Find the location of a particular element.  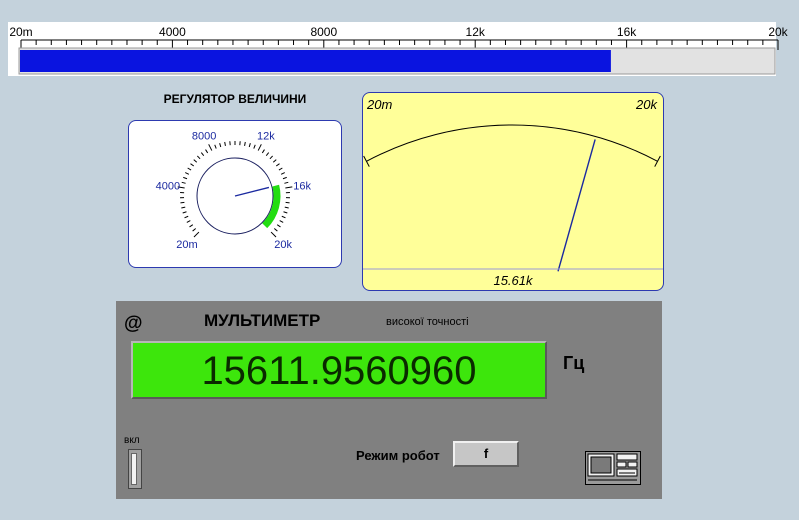

meter-scale-end-left is located at coordinates (366, 161).